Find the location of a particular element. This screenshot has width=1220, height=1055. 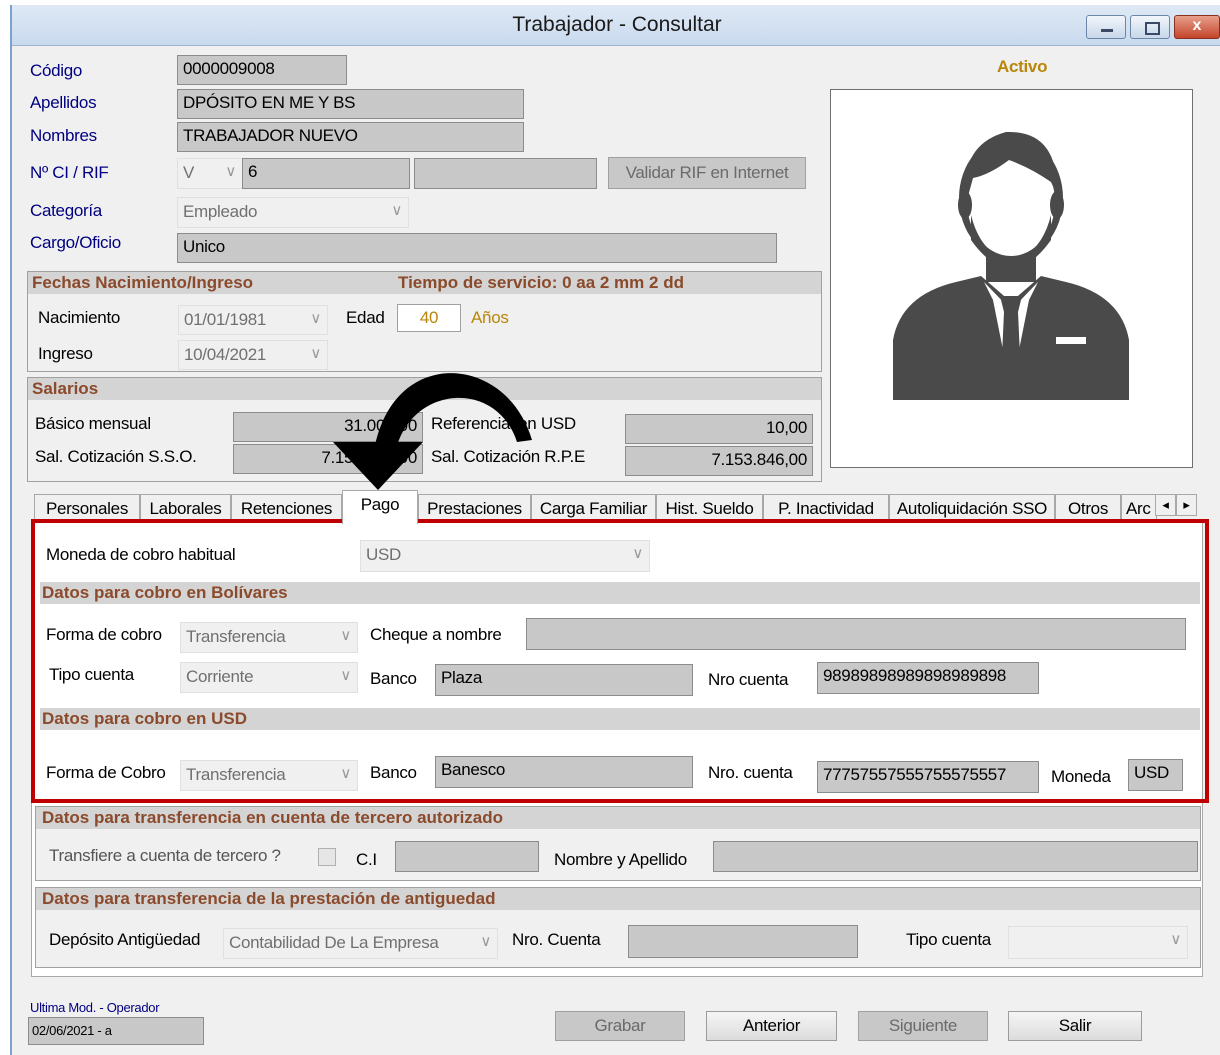

maximize-button is located at coordinates (1150, 27).